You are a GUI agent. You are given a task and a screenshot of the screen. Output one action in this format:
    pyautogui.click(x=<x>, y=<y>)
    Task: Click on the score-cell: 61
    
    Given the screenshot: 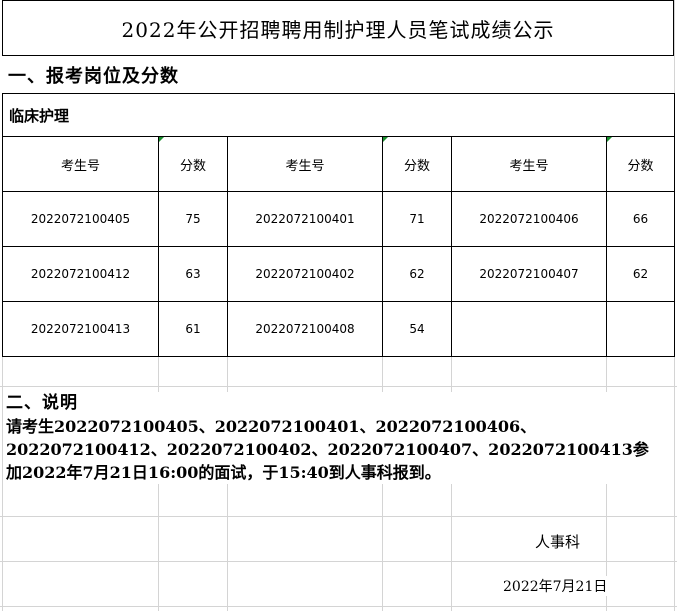 What is the action you would take?
    pyautogui.click(x=193, y=329)
    